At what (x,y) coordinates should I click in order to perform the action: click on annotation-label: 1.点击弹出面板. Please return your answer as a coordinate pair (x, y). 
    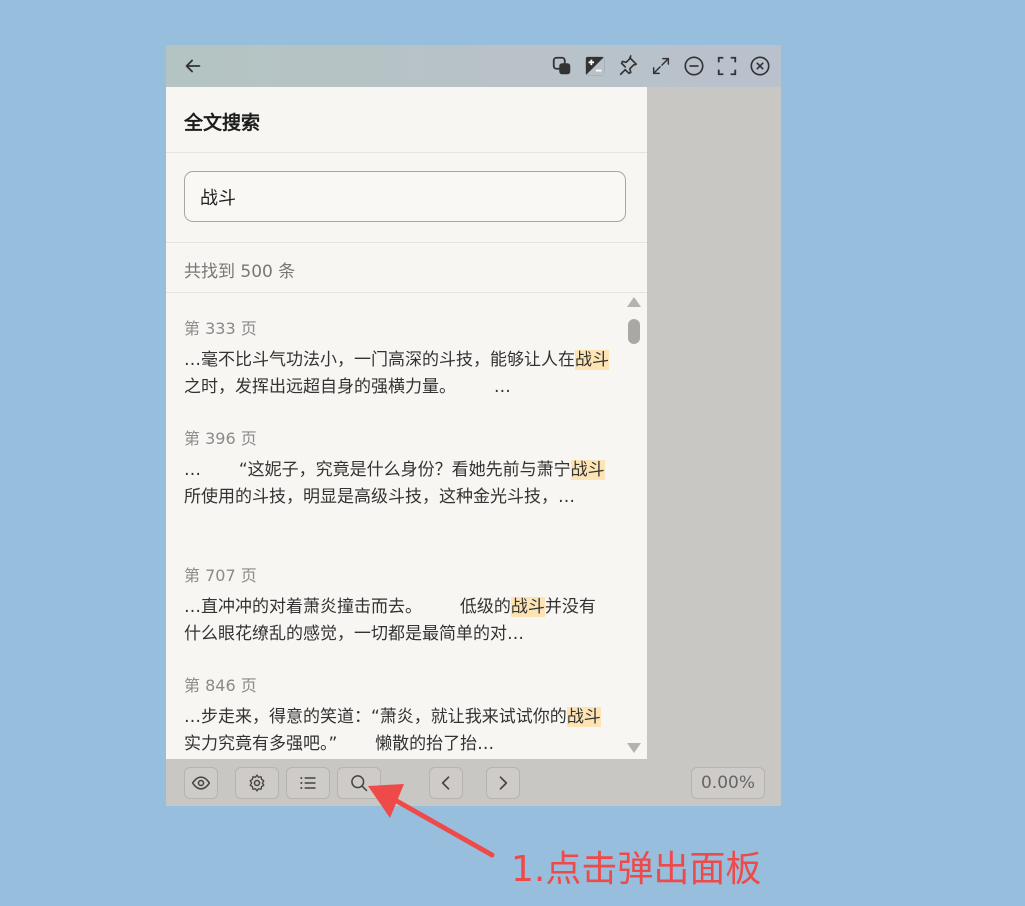
    Looking at the image, I should click on (636, 869).